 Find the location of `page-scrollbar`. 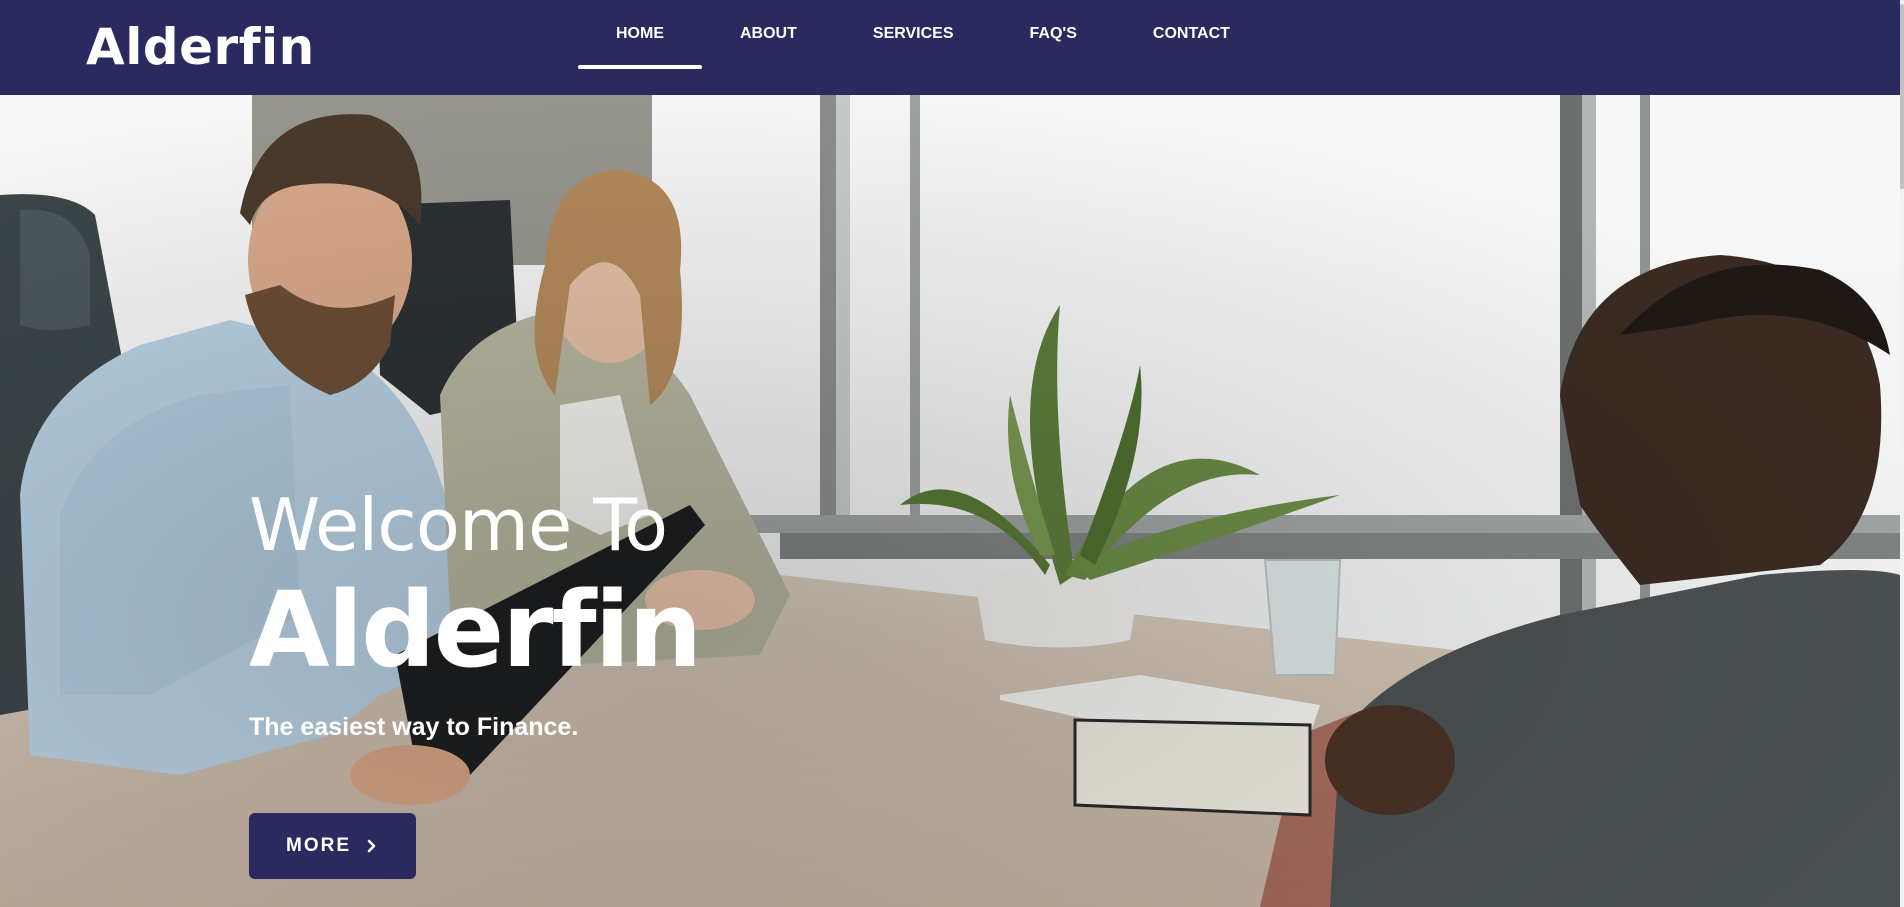

page-scrollbar is located at coordinates (1902, 453).